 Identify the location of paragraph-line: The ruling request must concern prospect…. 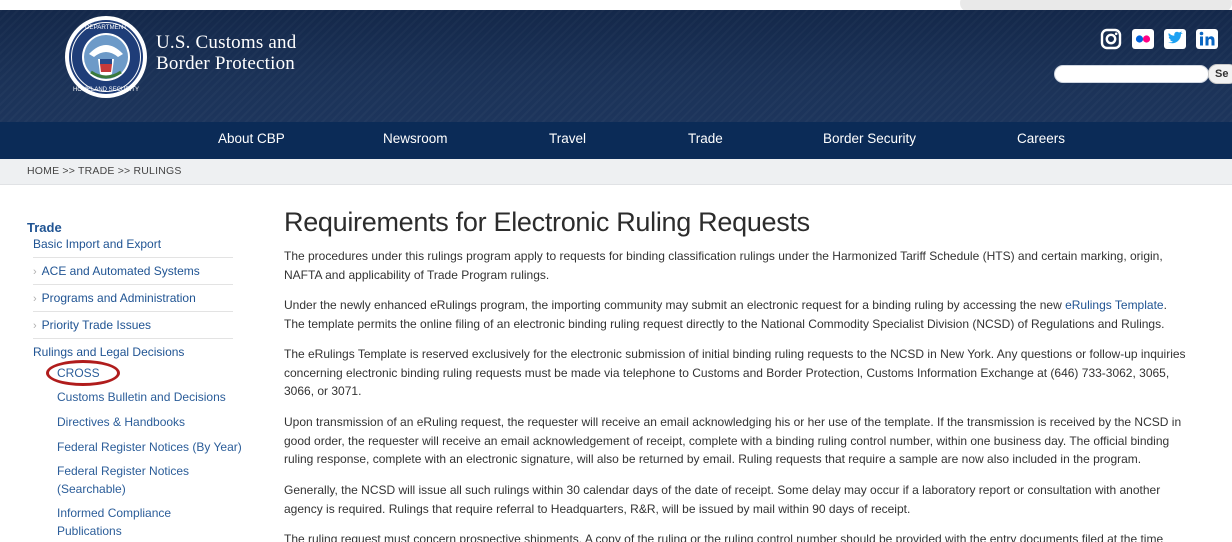
(724, 537).